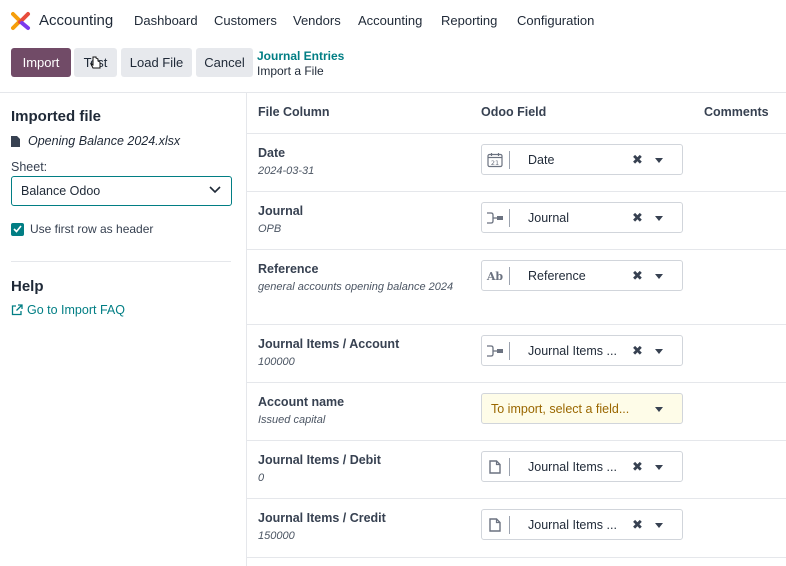 The image size is (786, 566). What do you see at coordinates (121, 261) in the screenshot?
I see `sidebar-separator` at bounding box center [121, 261].